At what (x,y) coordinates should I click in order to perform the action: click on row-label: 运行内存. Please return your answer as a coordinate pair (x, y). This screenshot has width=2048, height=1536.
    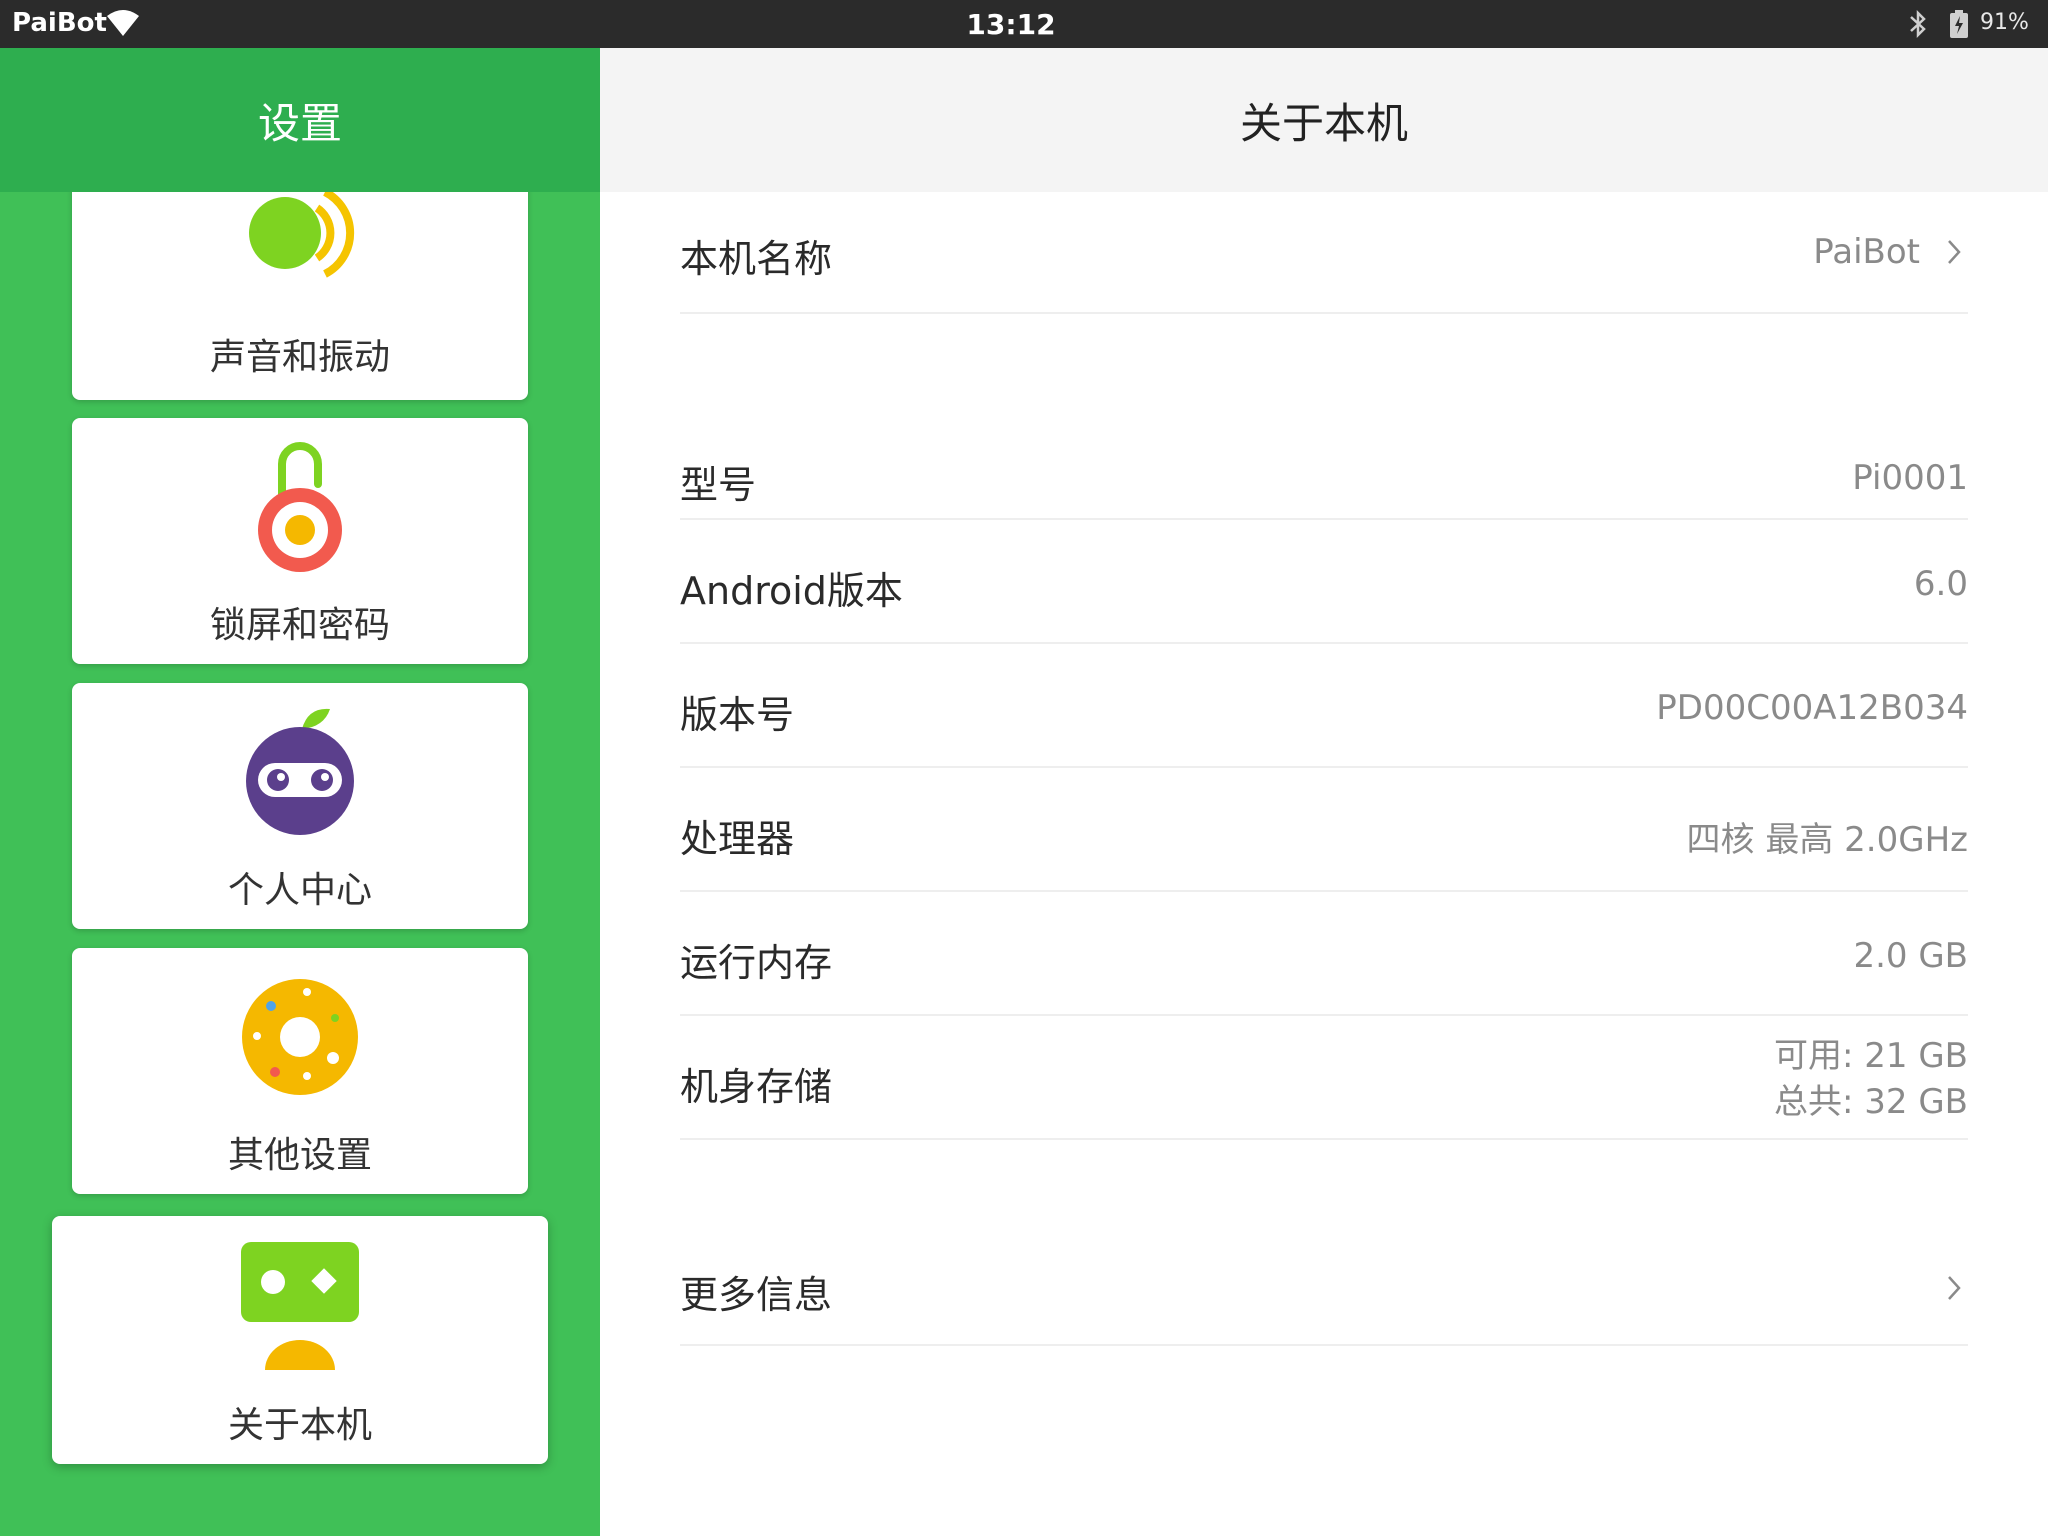
    Looking at the image, I should click on (756, 963).